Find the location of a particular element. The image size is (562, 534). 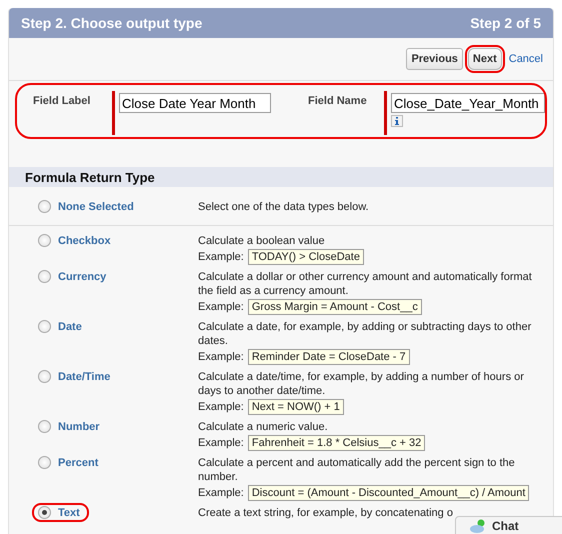

example-formula: TODAY() > CloseDate is located at coordinates (306, 257).